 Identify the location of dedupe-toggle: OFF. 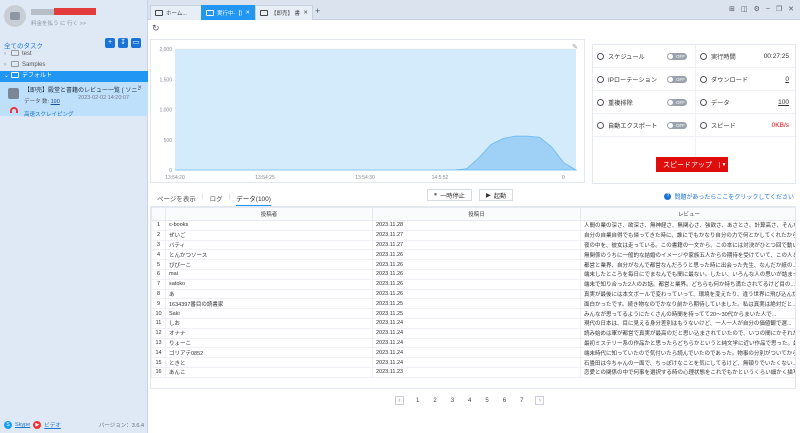
(677, 102).